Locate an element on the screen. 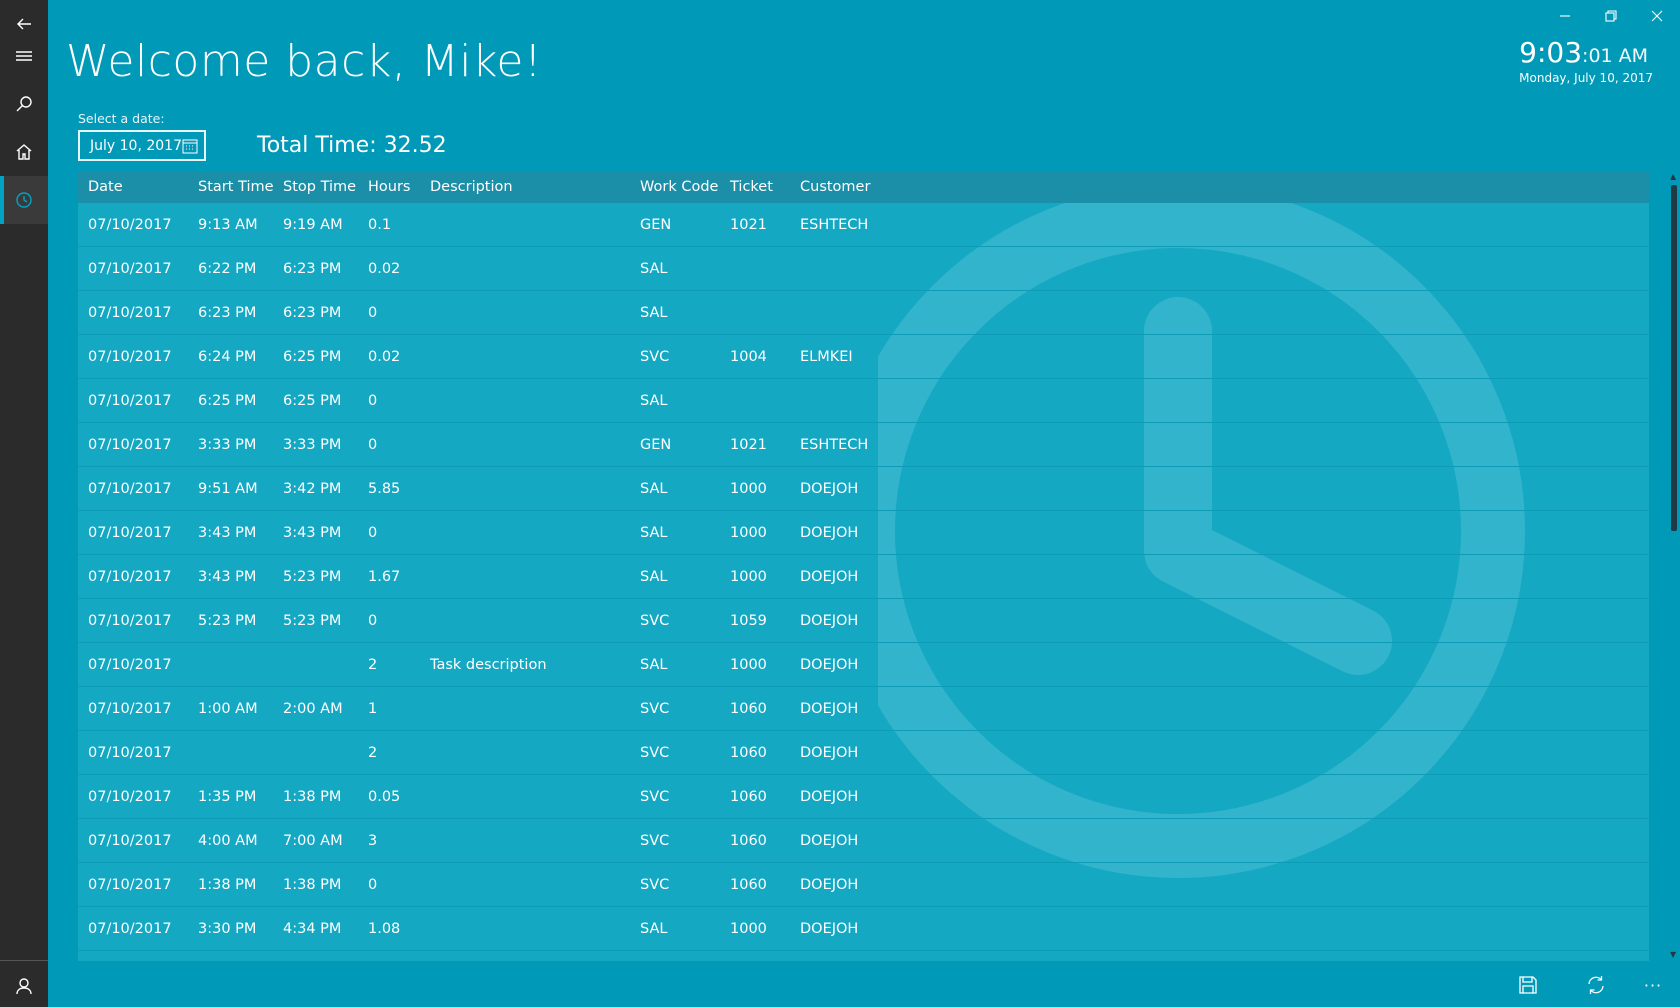 The width and height of the screenshot is (1680, 1007). save-icon is located at coordinates (1528, 985).